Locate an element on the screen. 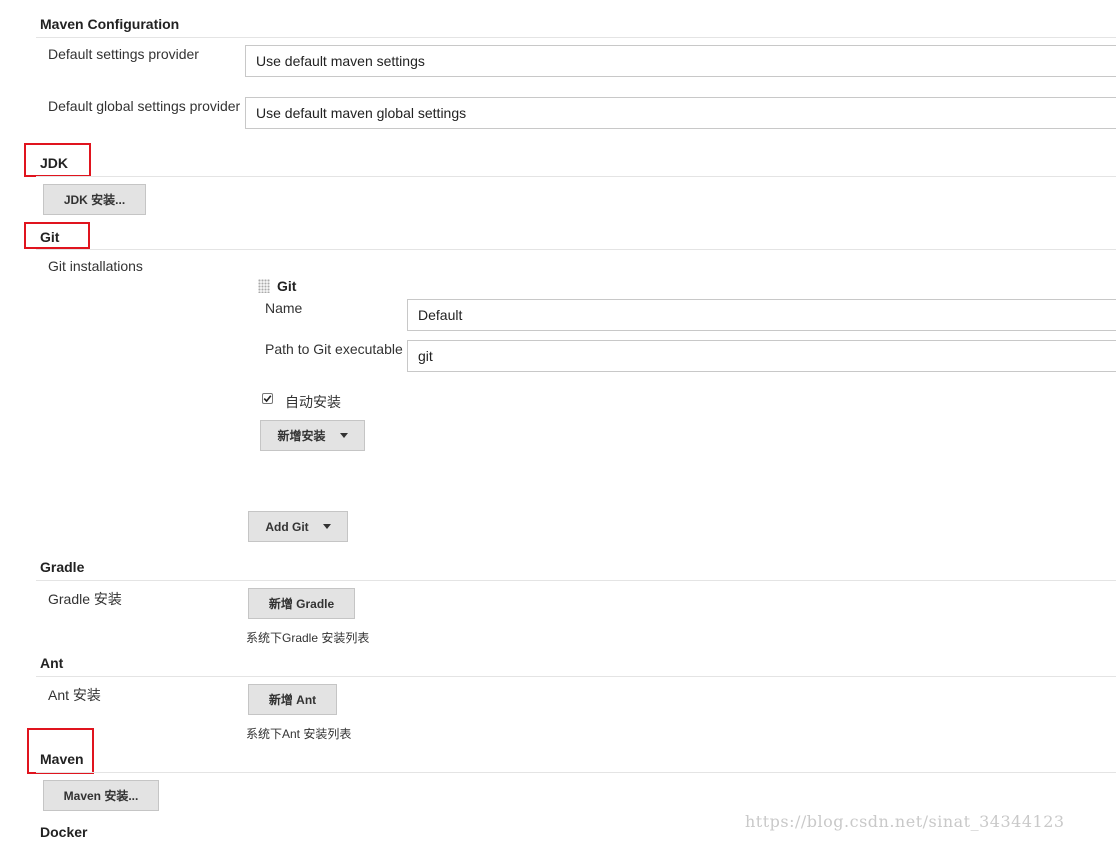 The image size is (1116, 842). checkmark-icon is located at coordinates (267, 399).